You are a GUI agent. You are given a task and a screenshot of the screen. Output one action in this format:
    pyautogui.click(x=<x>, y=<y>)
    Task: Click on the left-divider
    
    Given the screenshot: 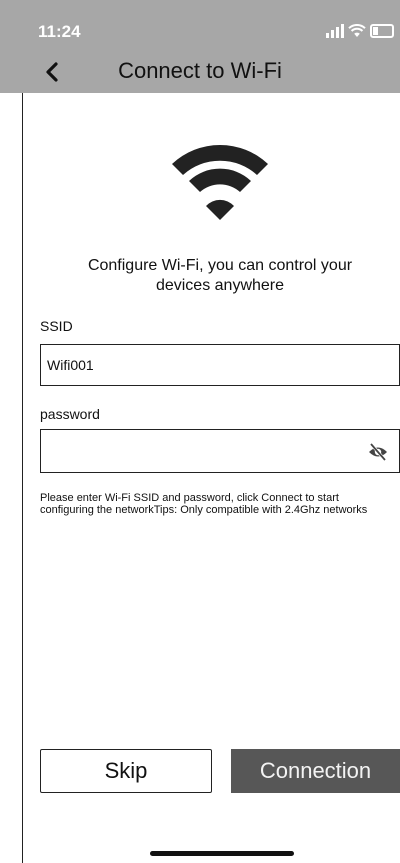 What is the action you would take?
    pyautogui.click(x=22, y=478)
    